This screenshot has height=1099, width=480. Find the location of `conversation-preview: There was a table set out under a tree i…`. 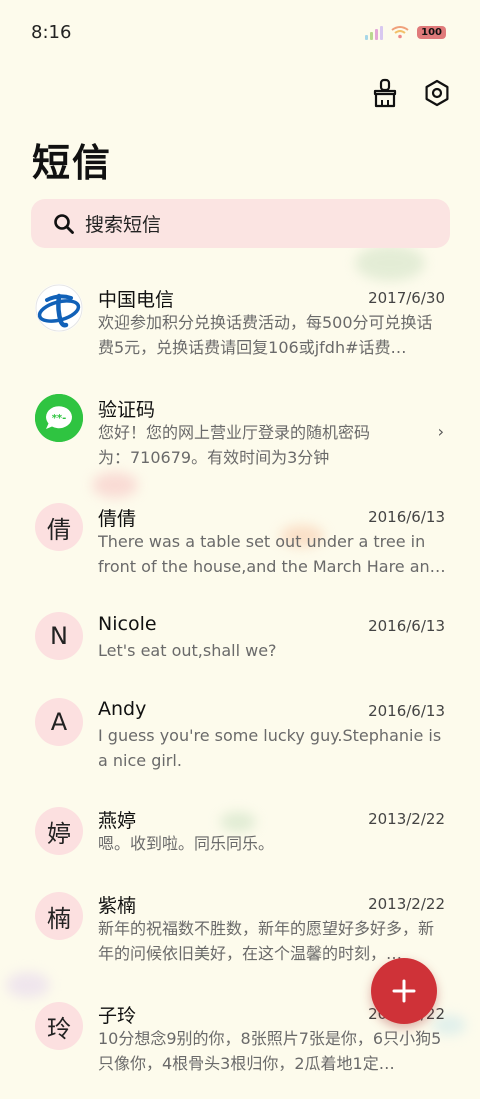

conversation-preview: There was a table set out under a tree i… is located at coordinates (272, 554).